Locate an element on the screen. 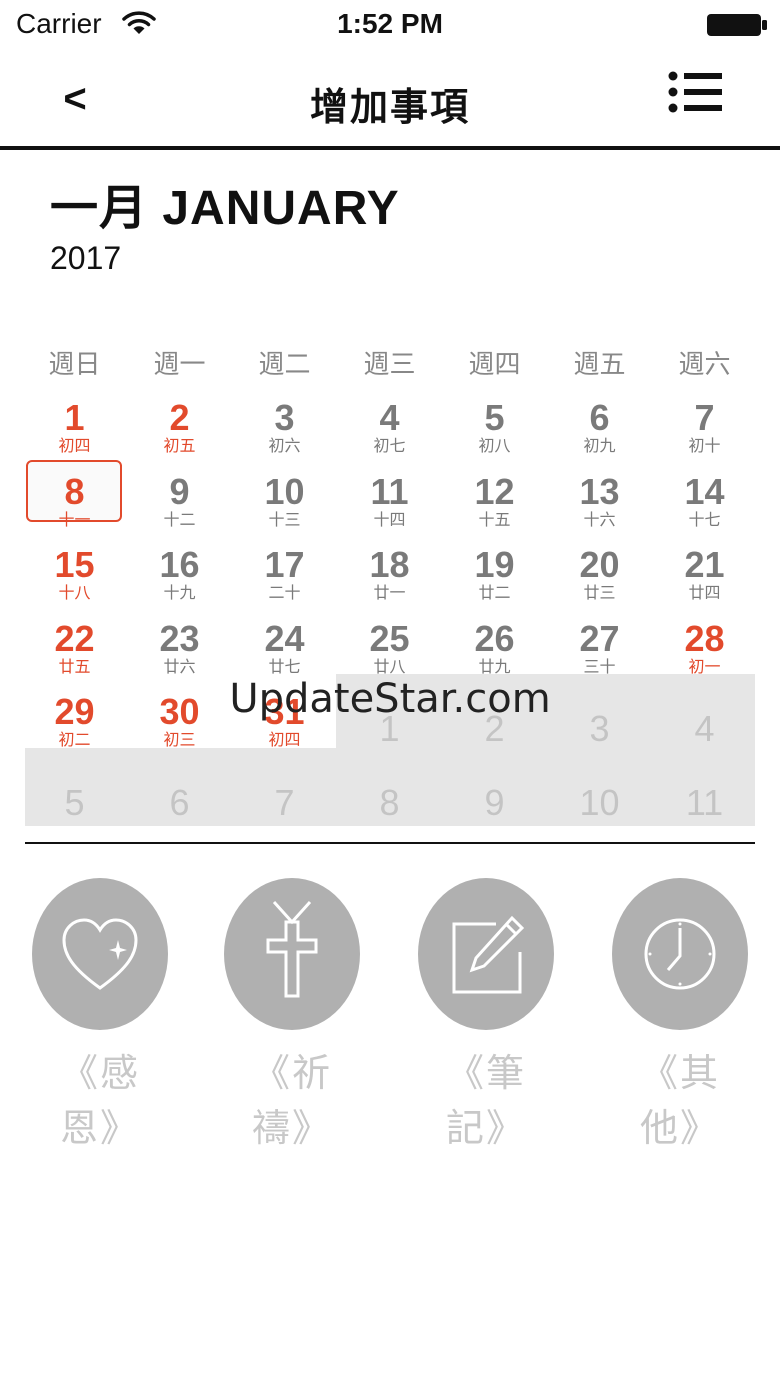  calendar-day-next-month: 10 is located at coordinates (599, 803).